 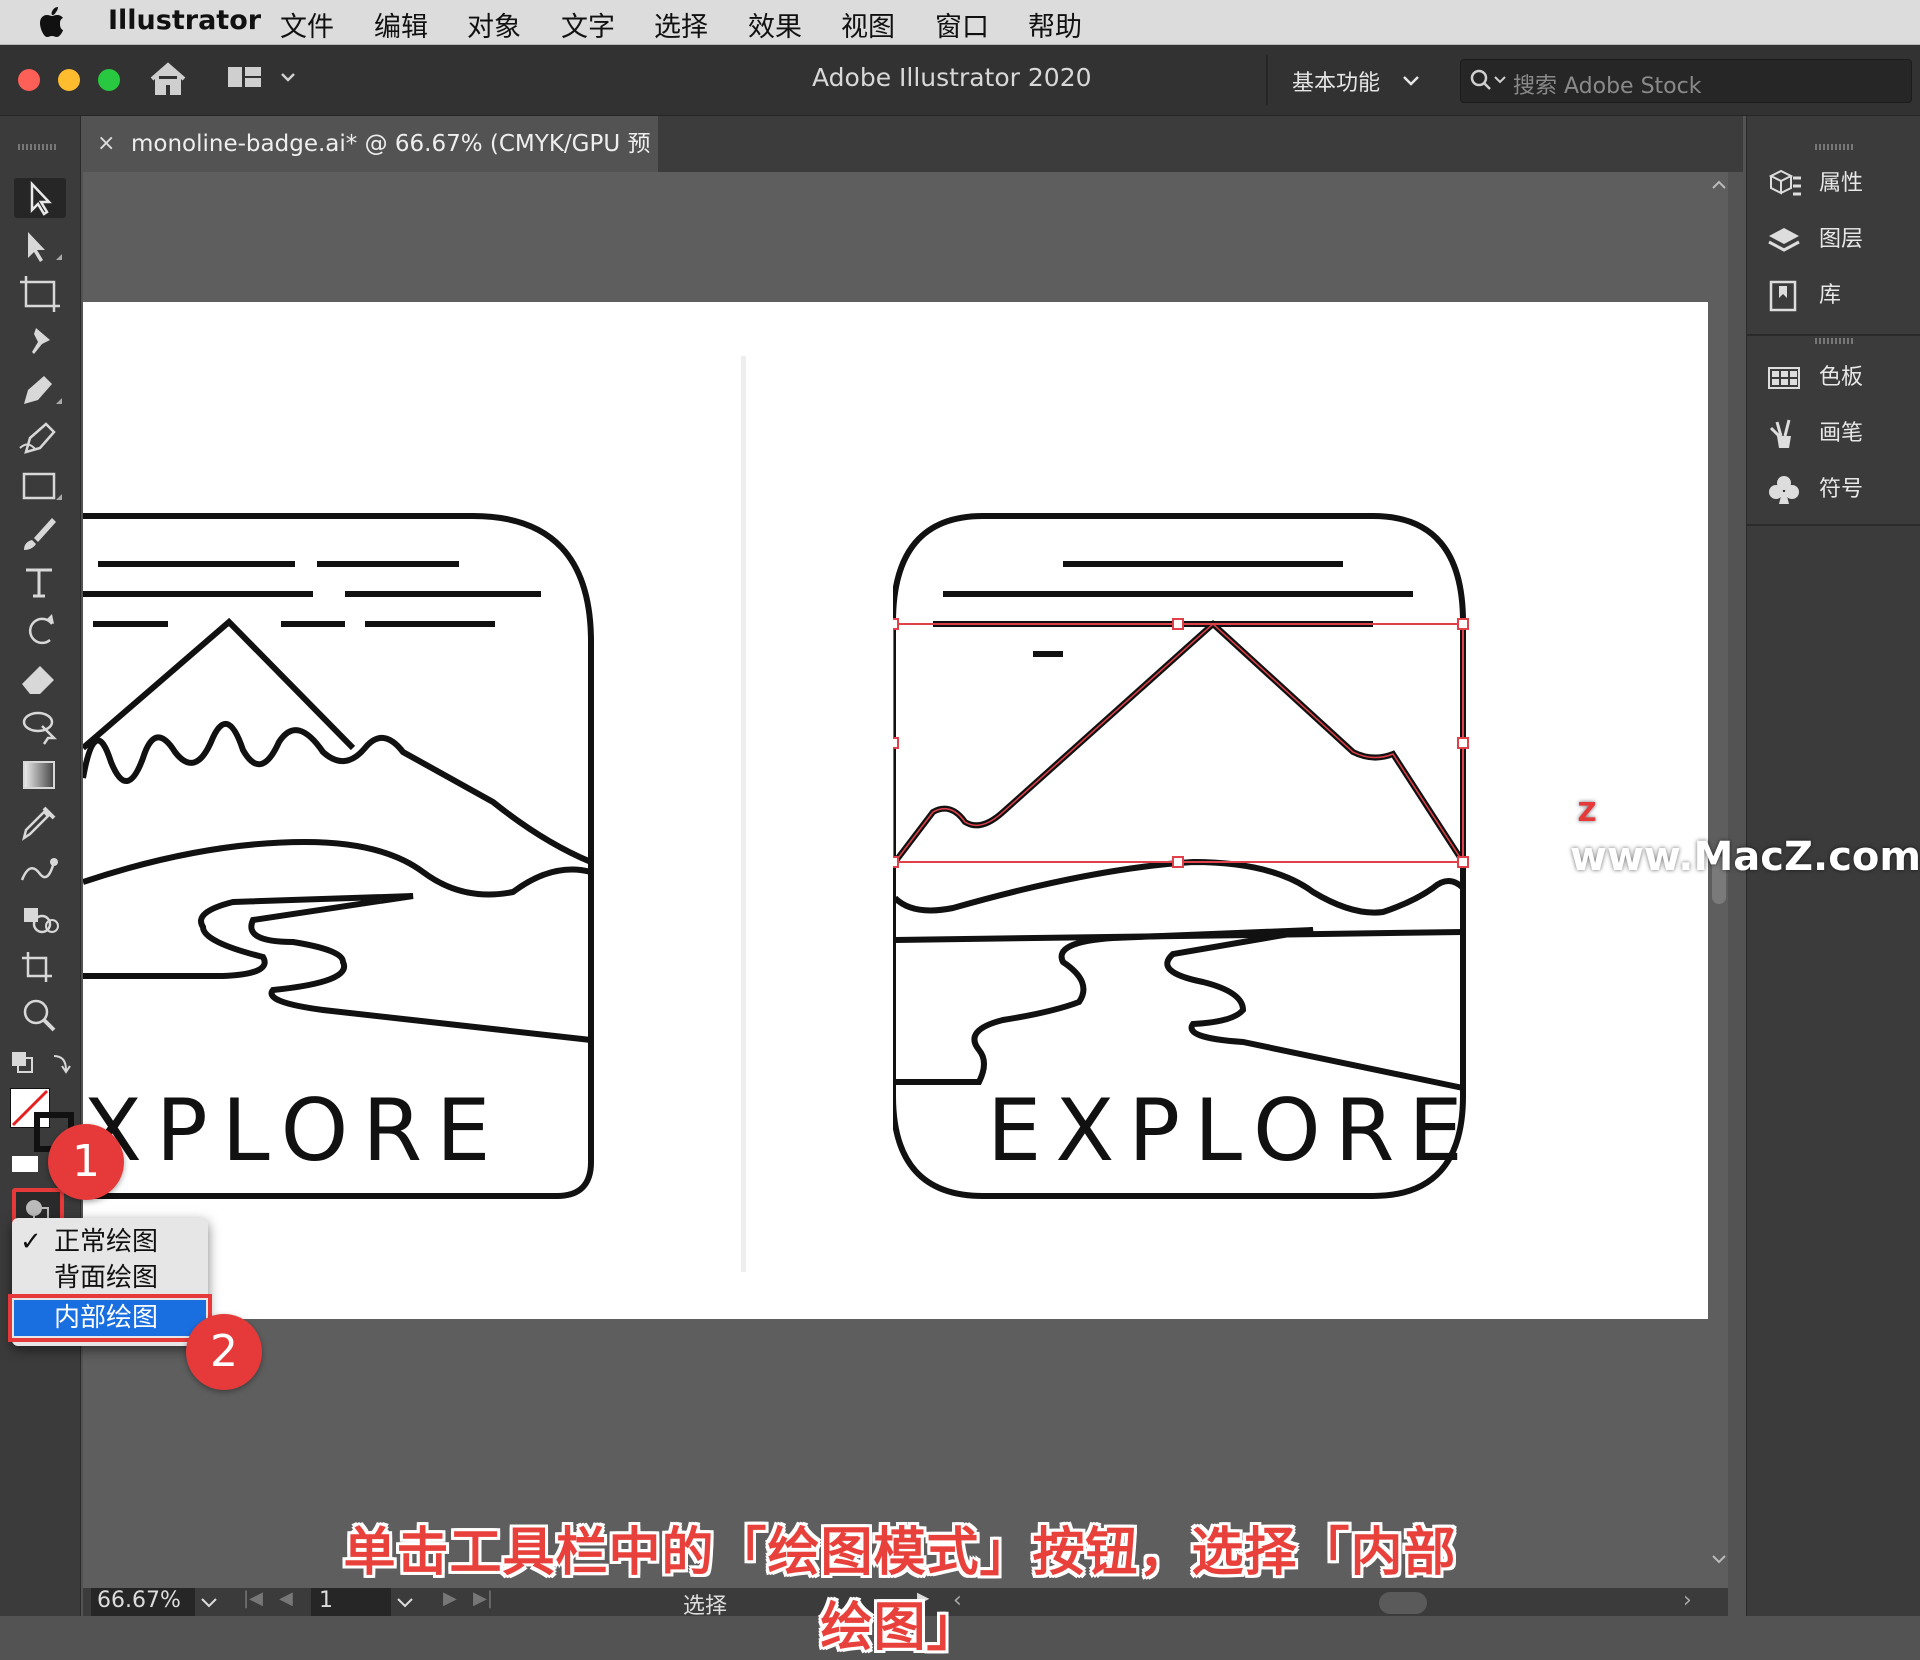 I want to click on symbols-panel-button: 符号, so click(x=1842, y=490).